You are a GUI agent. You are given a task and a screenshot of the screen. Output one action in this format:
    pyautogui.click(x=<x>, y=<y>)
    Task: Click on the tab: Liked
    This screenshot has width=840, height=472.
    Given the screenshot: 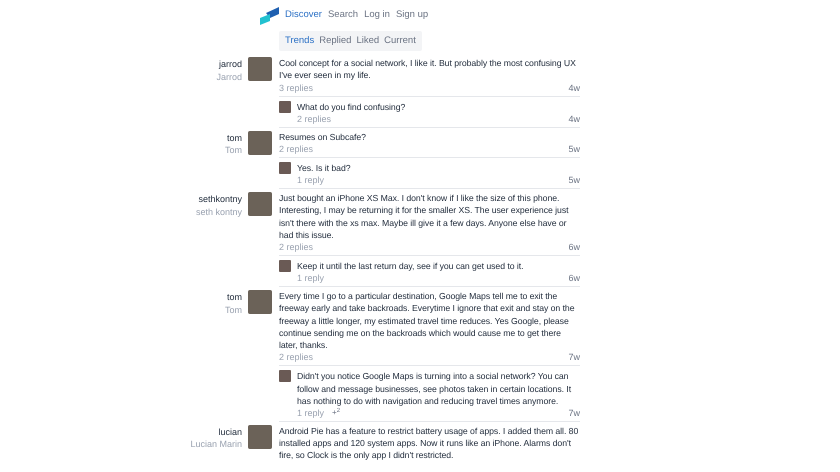 What is the action you would take?
    pyautogui.click(x=368, y=41)
    